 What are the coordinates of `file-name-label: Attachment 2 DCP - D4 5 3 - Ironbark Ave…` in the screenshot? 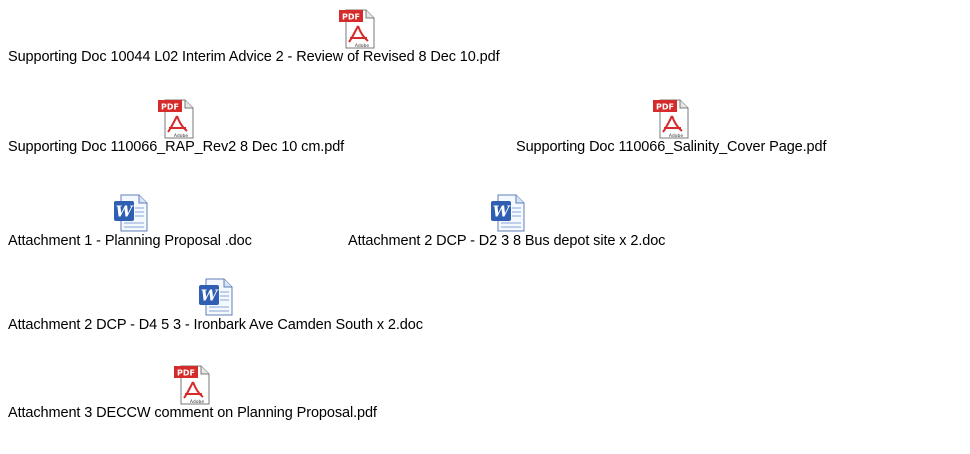 It's located at (215, 325).